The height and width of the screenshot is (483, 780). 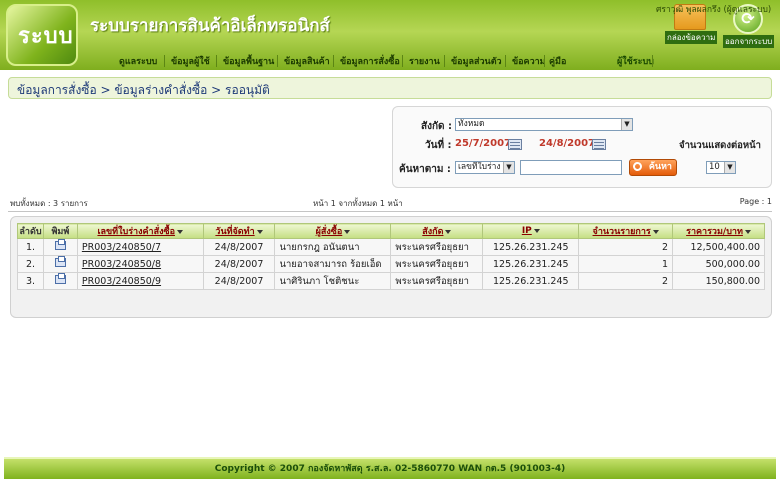 I want to click on col-header-print: พิมพ์, so click(x=60, y=231).